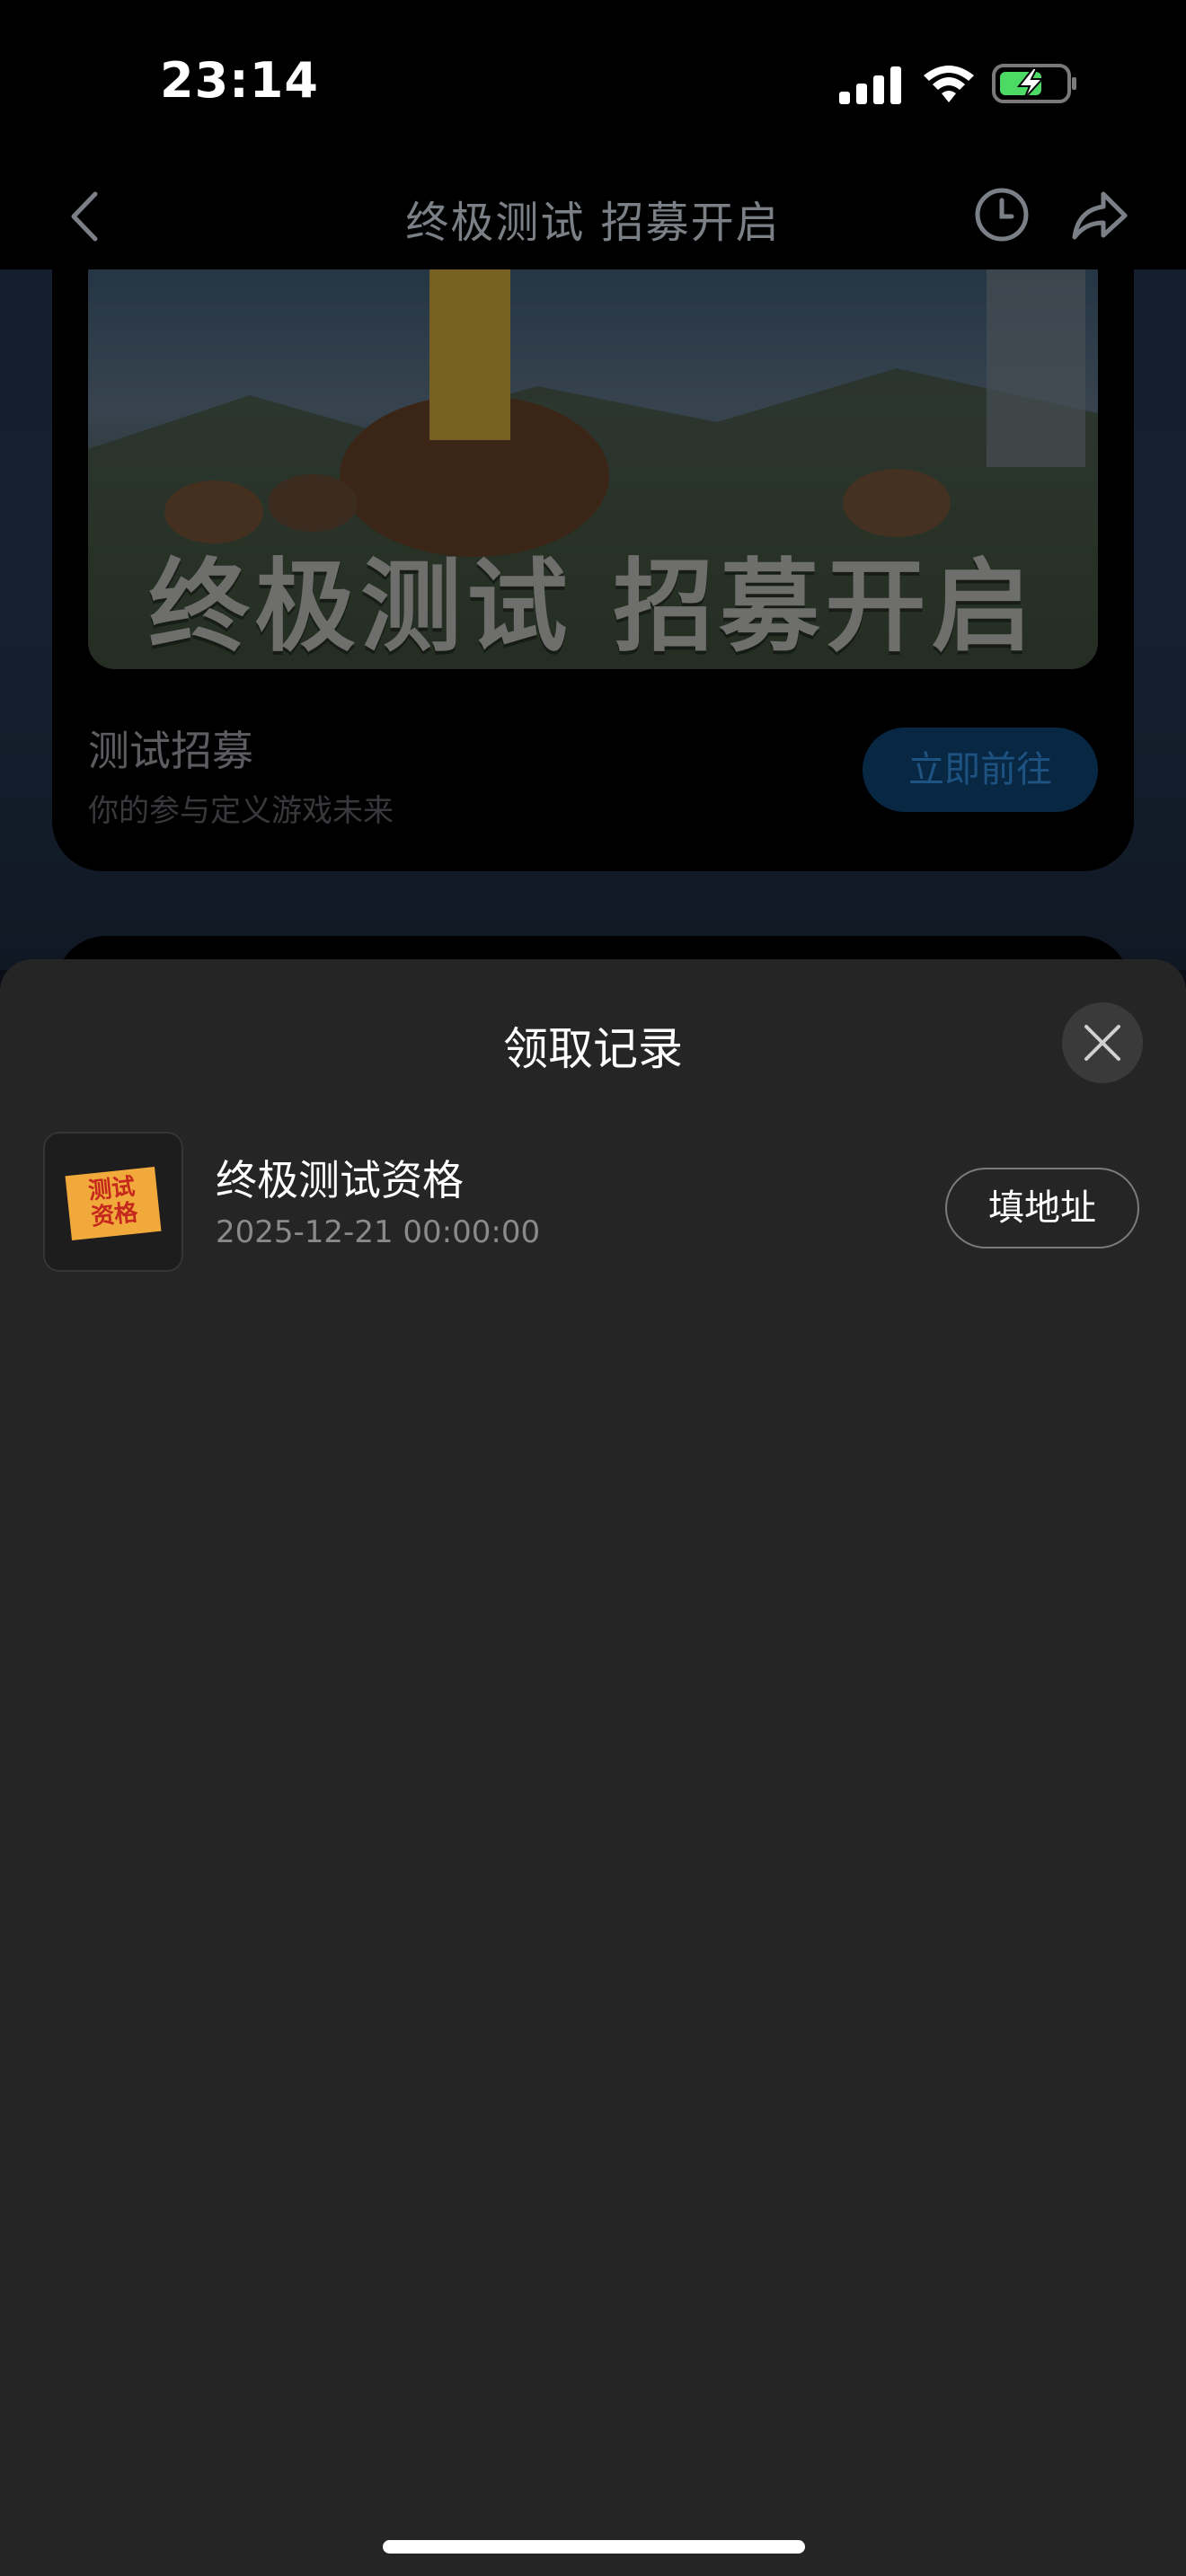 This screenshot has width=1186, height=2576. Describe the element at coordinates (593, 469) in the screenshot. I see `banner-image: 终极测试 招募开启` at that location.